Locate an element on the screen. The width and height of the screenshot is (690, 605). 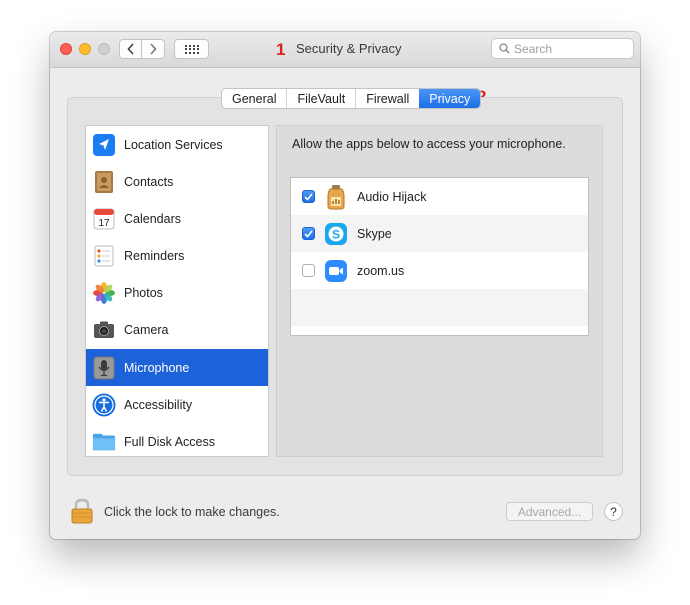
lock-icon is located at coordinates (82, 511).